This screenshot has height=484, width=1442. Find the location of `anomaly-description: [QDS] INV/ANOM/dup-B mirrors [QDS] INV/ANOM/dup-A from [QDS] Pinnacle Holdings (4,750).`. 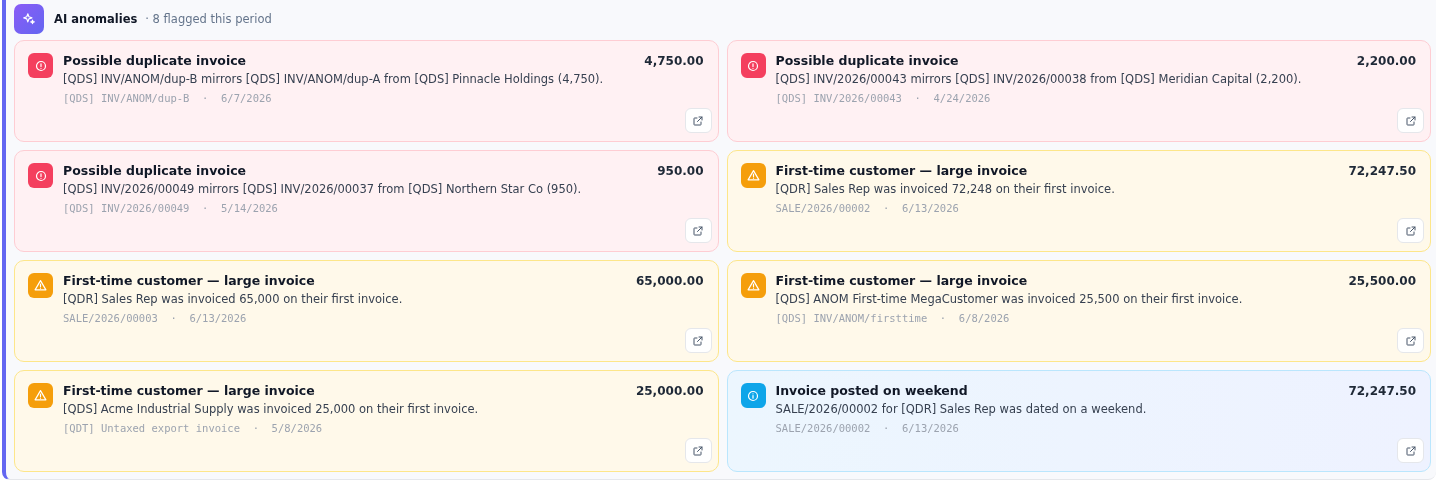

anomaly-description: [QDS] INV/ANOM/dup-B mirrors [QDS] INV/ANOM/dup-A from [QDS] Pinnacle Holdings (4,750). is located at coordinates (334, 79).